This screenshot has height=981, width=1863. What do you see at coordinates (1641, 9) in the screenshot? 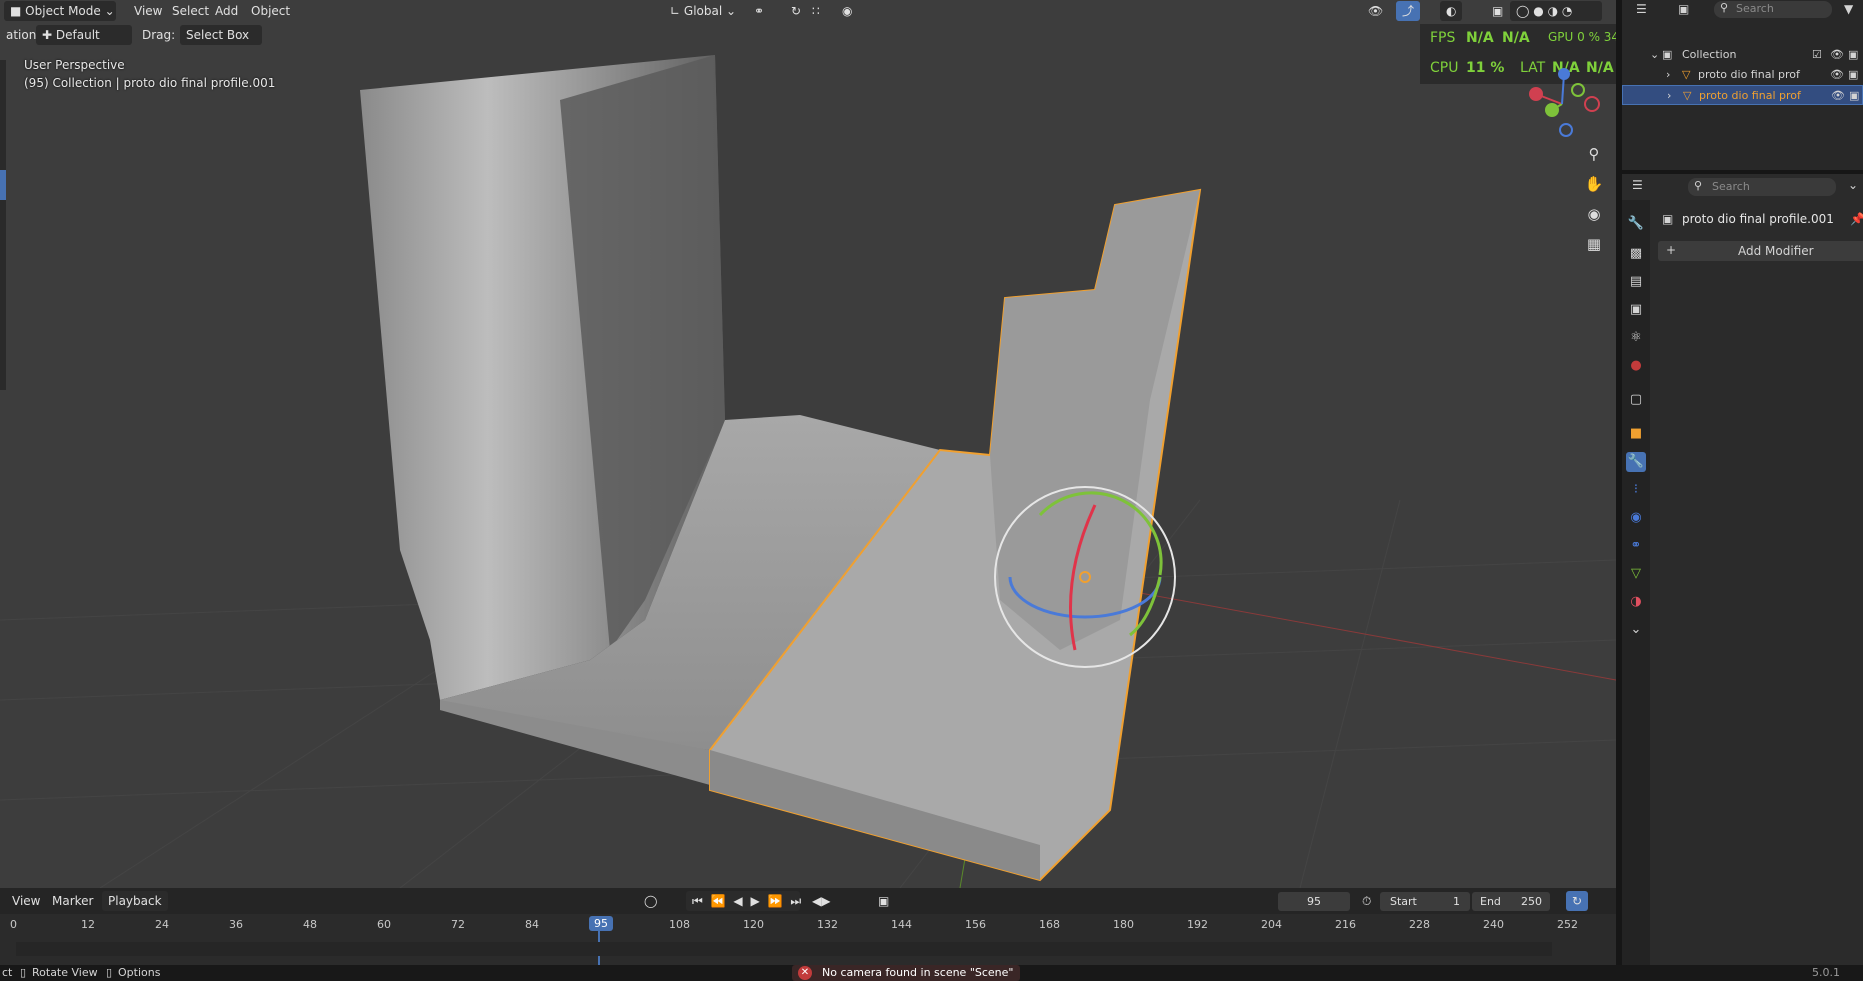
I see `outliner-editor-icon: ☰` at bounding box center [1641, 9].